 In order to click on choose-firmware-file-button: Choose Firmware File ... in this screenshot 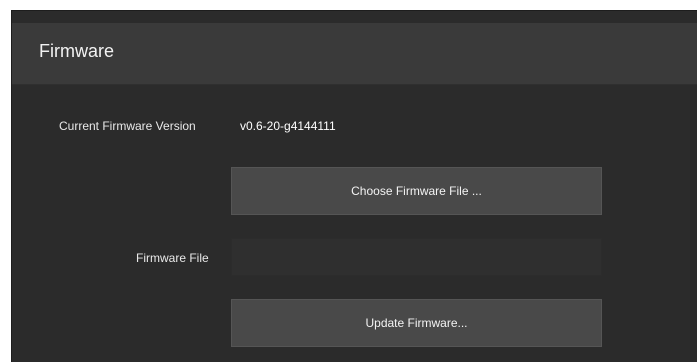, I will do `click(416, 191)`.